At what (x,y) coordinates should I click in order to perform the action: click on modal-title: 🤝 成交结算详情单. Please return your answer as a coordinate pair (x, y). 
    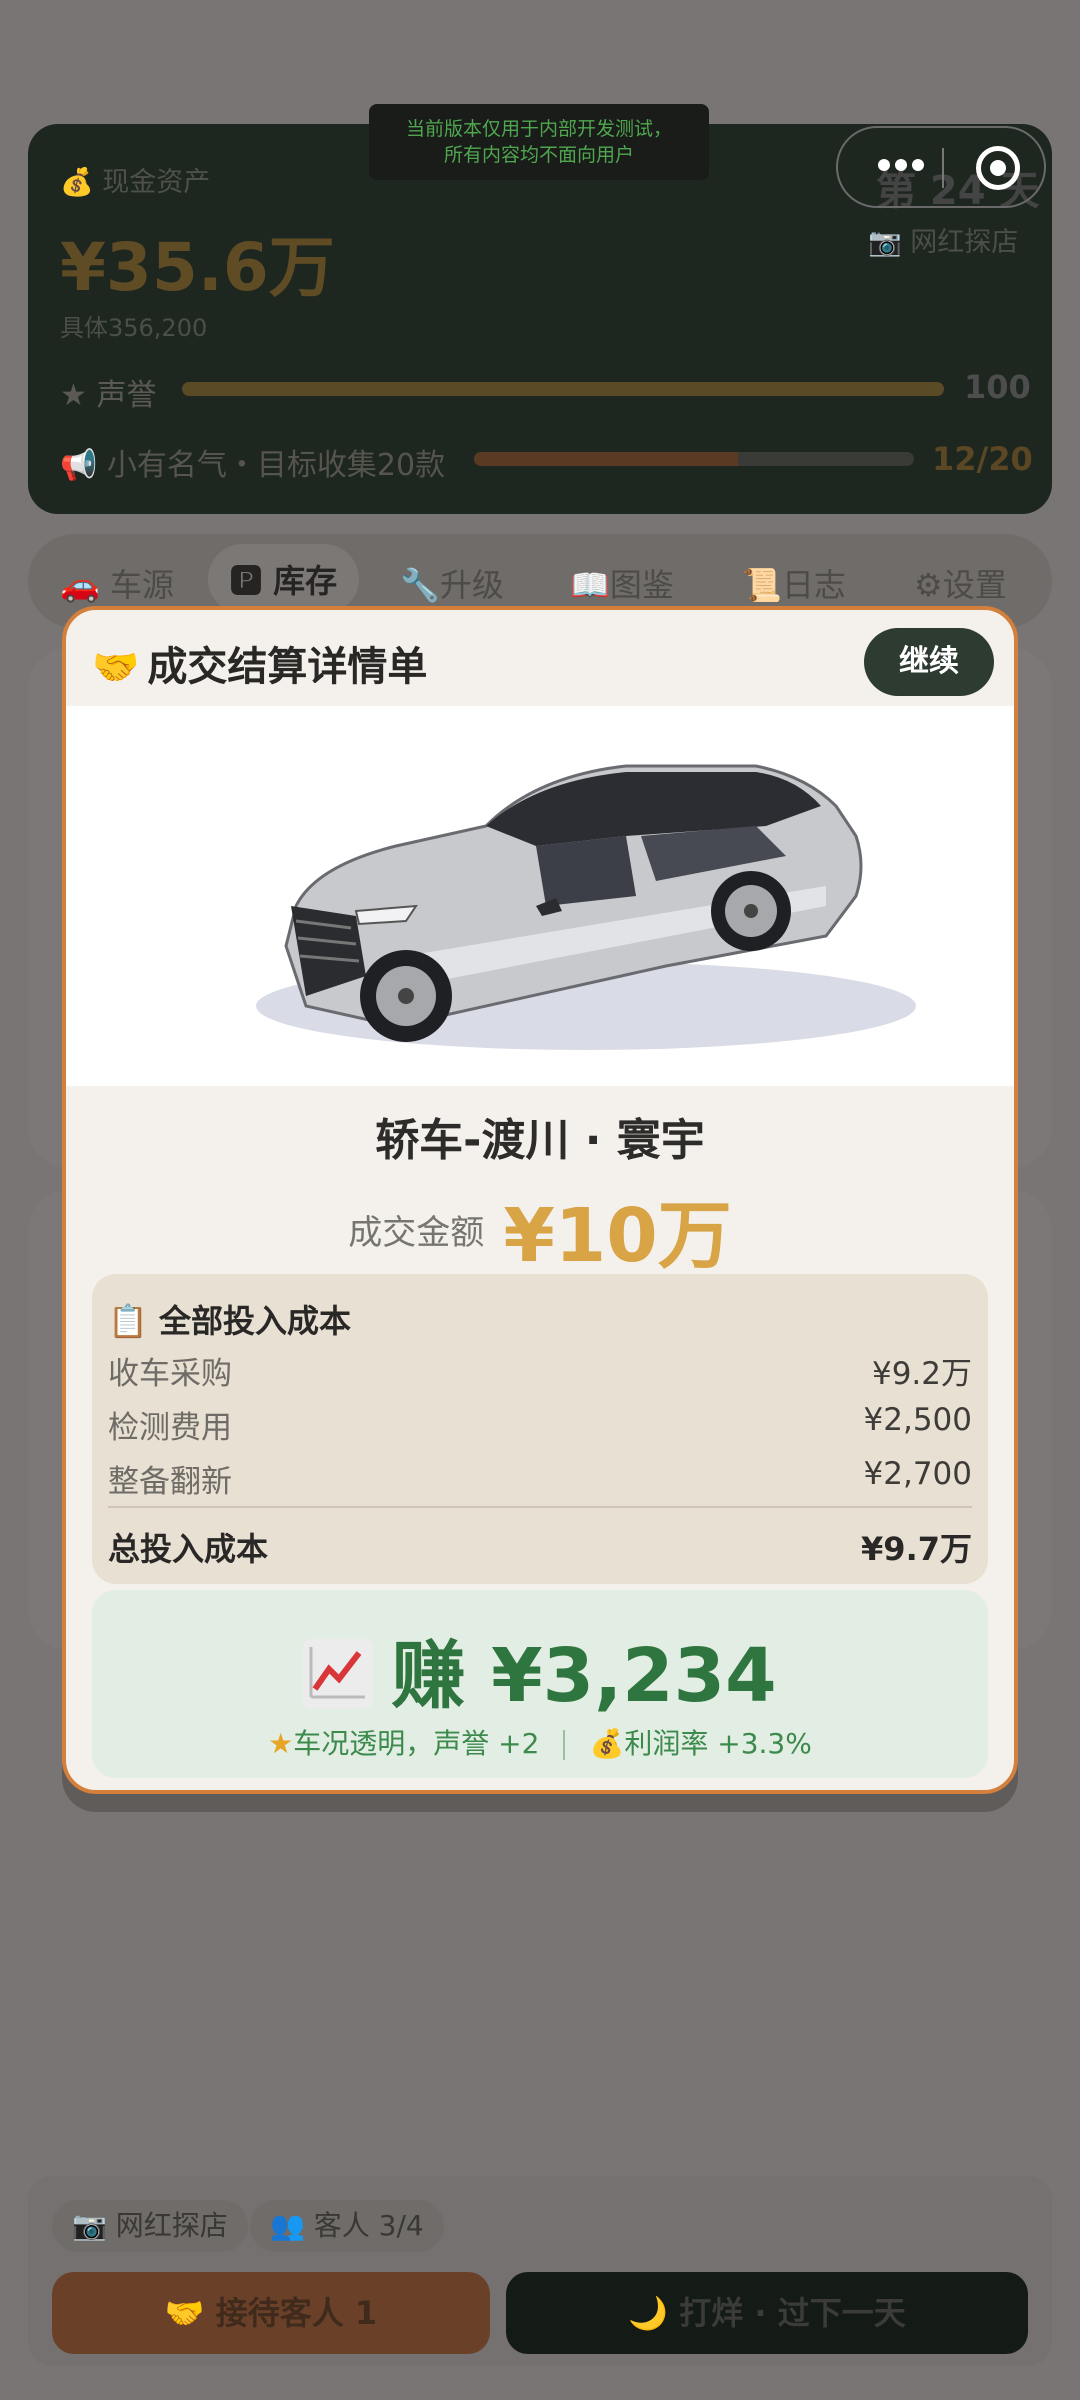
    Looking at the image, I should click on (260, 667).